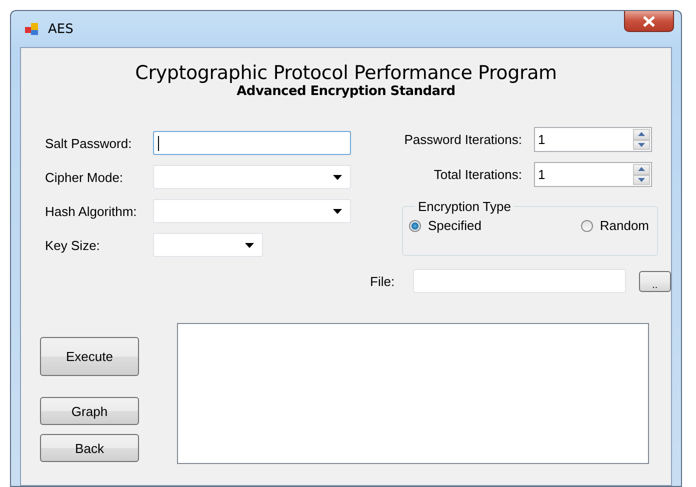  What do you see at coordinates (89, 411) in the screenshot?
I see `action-button: Graph` at bounding box center [89, 411].